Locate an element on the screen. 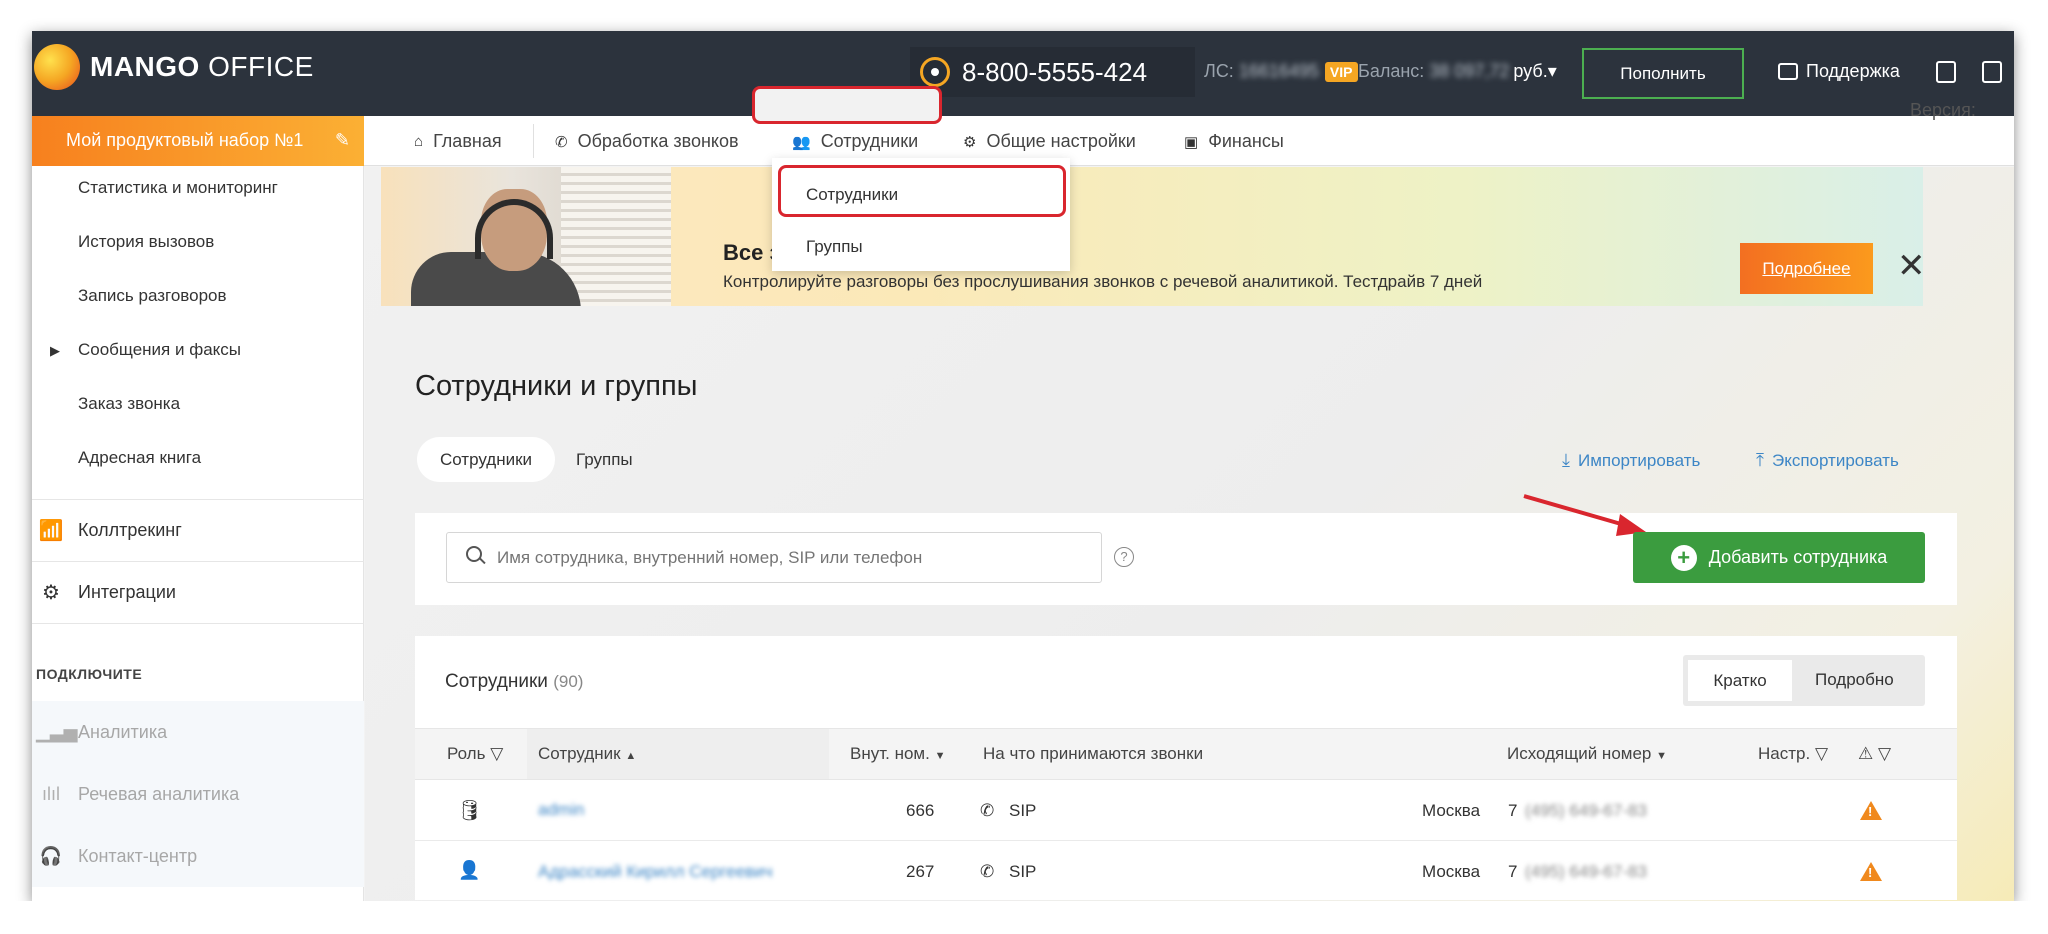 The image size is (2048, 934). logo-text-bold: MANGO is located at coordinates (145, 66).